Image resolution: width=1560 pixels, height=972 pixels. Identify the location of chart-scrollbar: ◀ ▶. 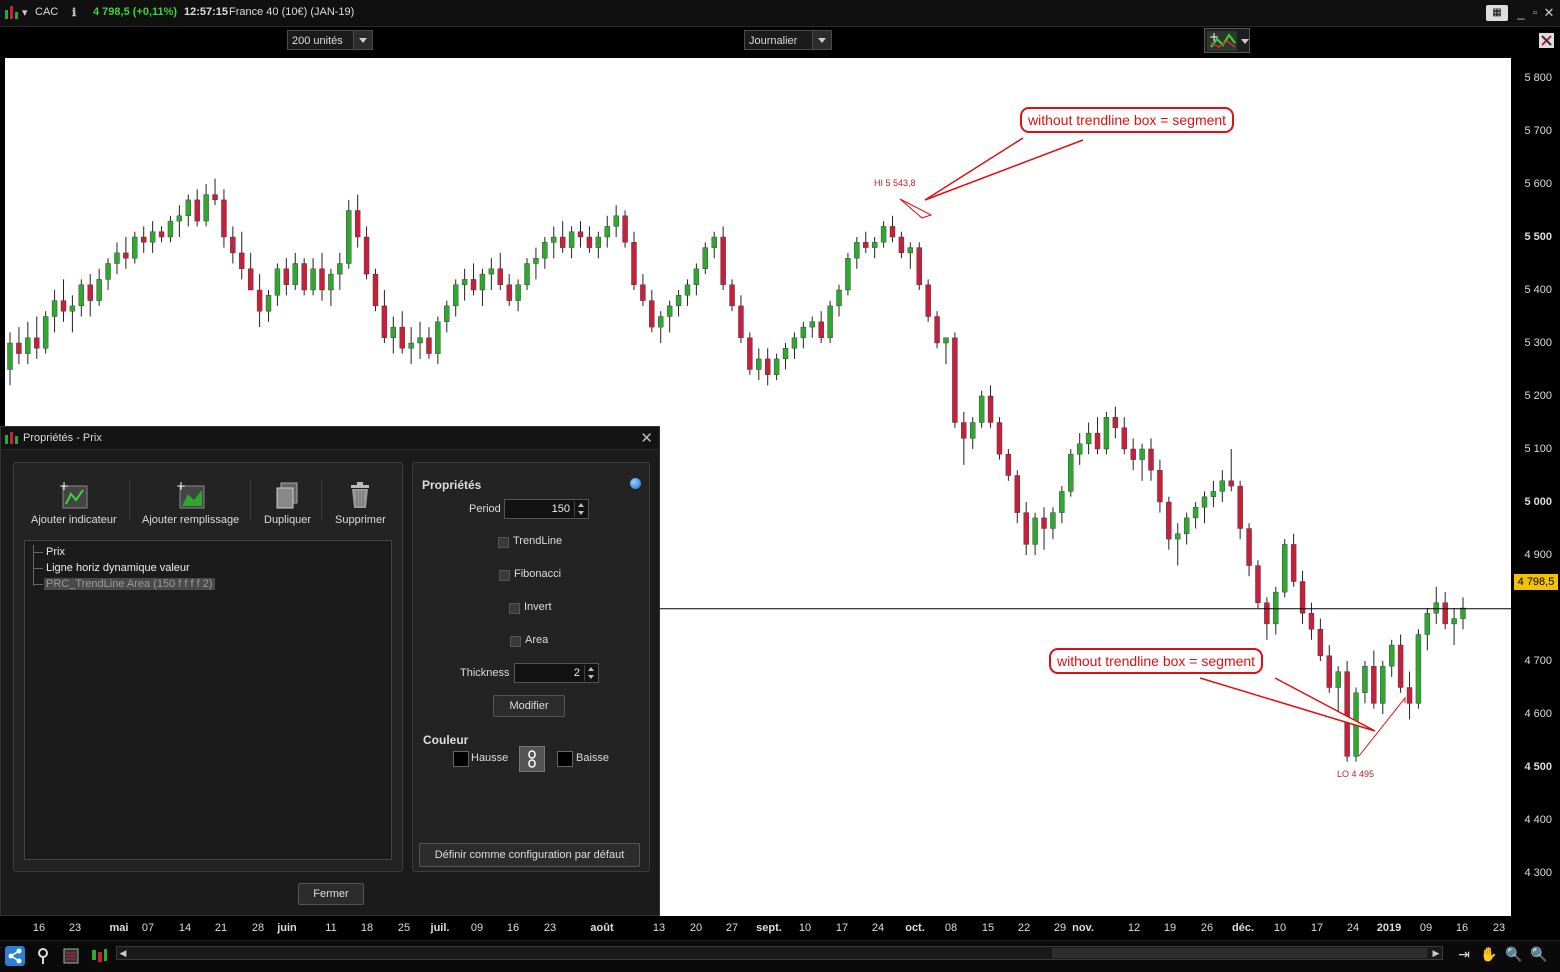
(779, 953).